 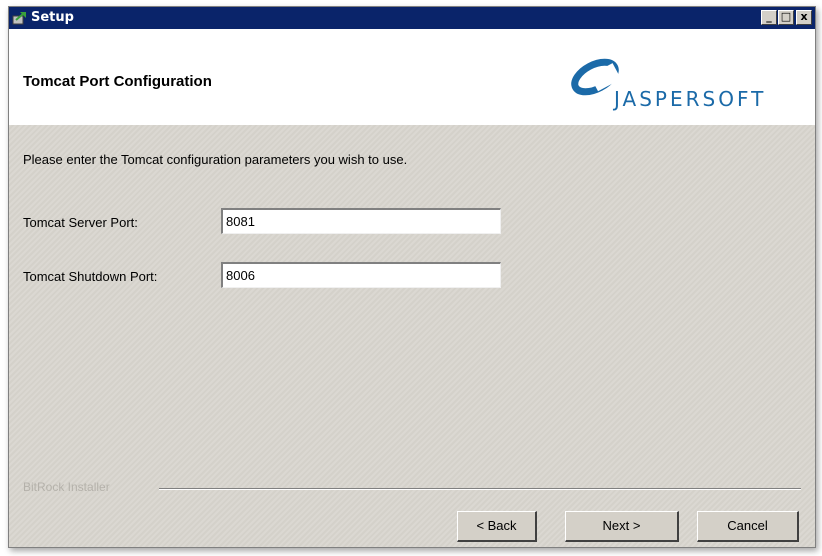 I want to click on next-button: Next >, so click(x=622, y=526).